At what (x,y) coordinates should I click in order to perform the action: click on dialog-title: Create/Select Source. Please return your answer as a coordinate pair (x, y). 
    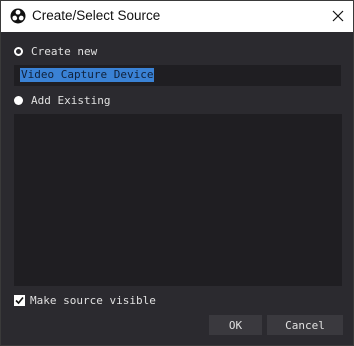
    Looking at the image, I should click on (96, 15).